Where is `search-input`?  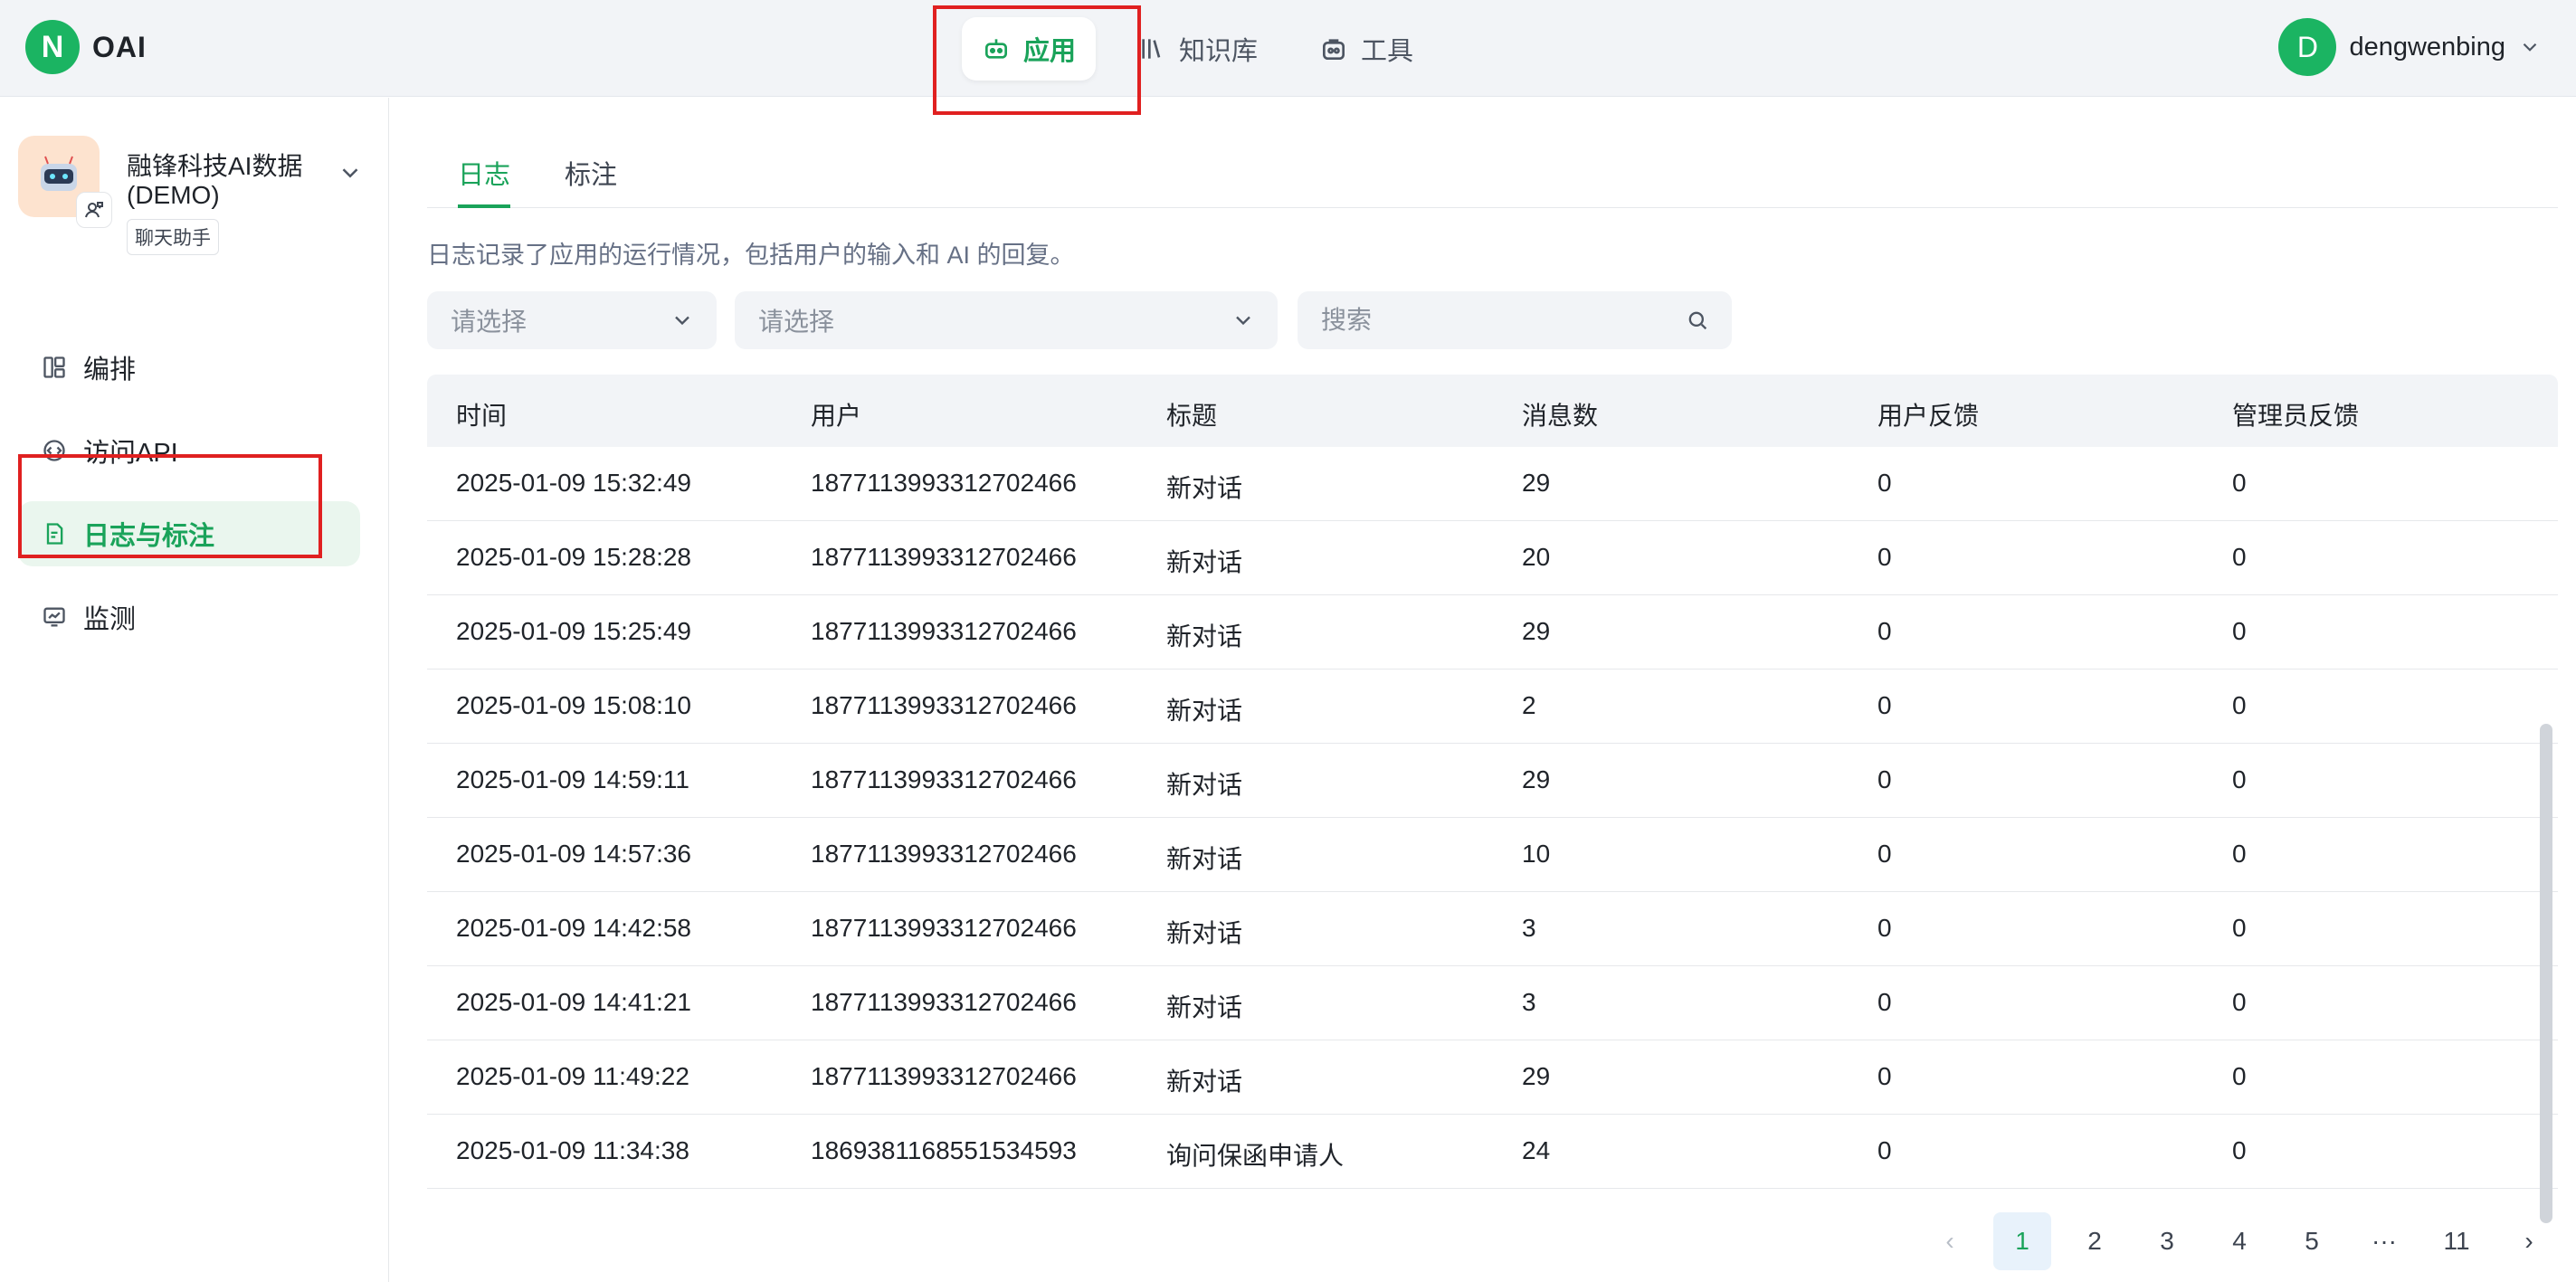 search-input is located at coordinates (1493, 321).